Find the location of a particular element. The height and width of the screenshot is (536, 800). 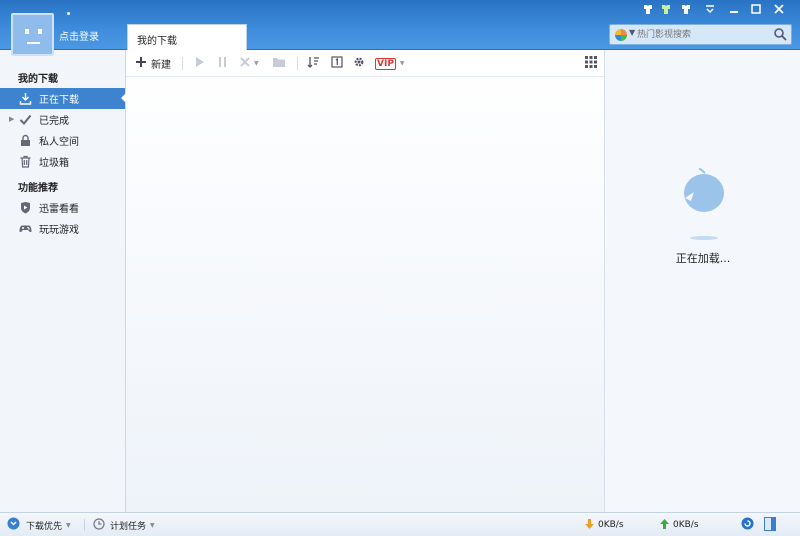

scheduled-task-button: 计划任务 ▼ is located at coordinates (124, 525).